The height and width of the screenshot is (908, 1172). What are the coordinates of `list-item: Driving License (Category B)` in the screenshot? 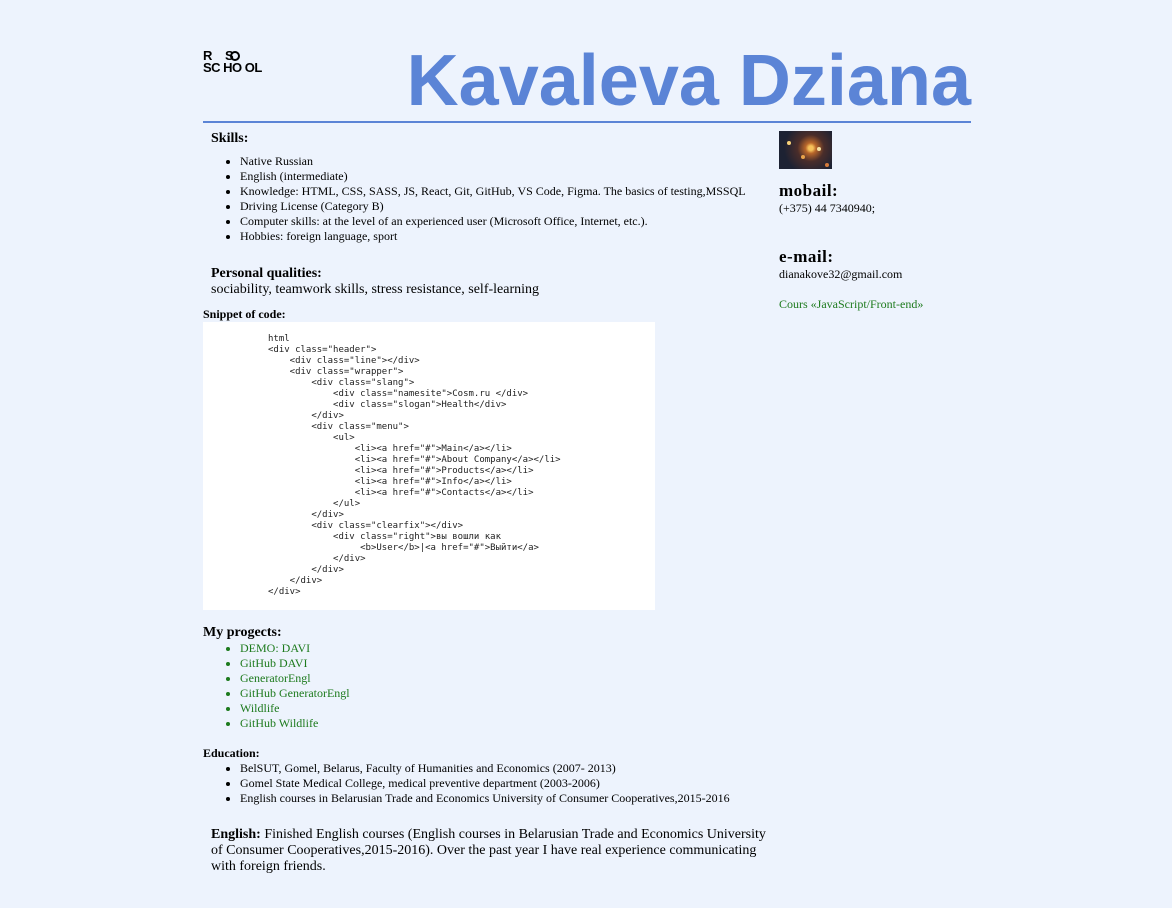 It's located at (530, 206).